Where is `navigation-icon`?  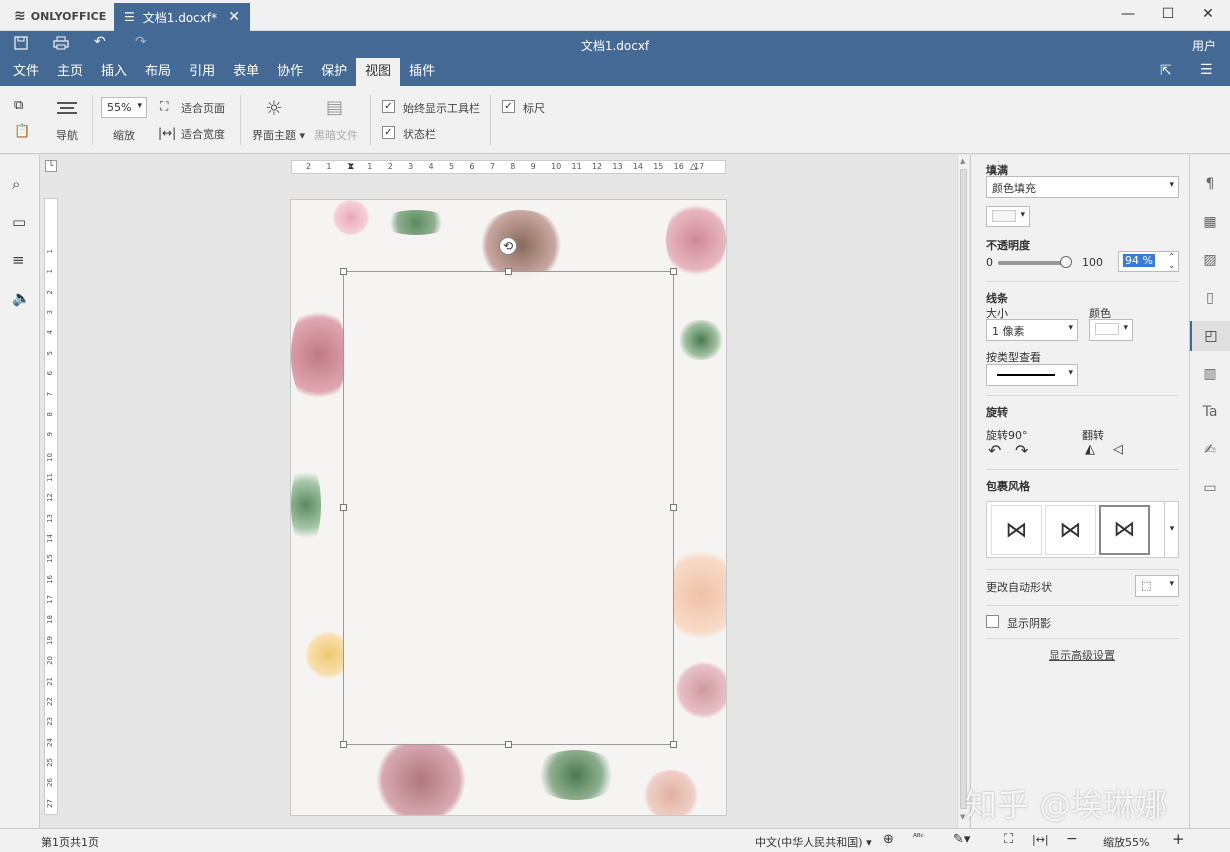
navigation-icon is located at coordinates (67, 108).